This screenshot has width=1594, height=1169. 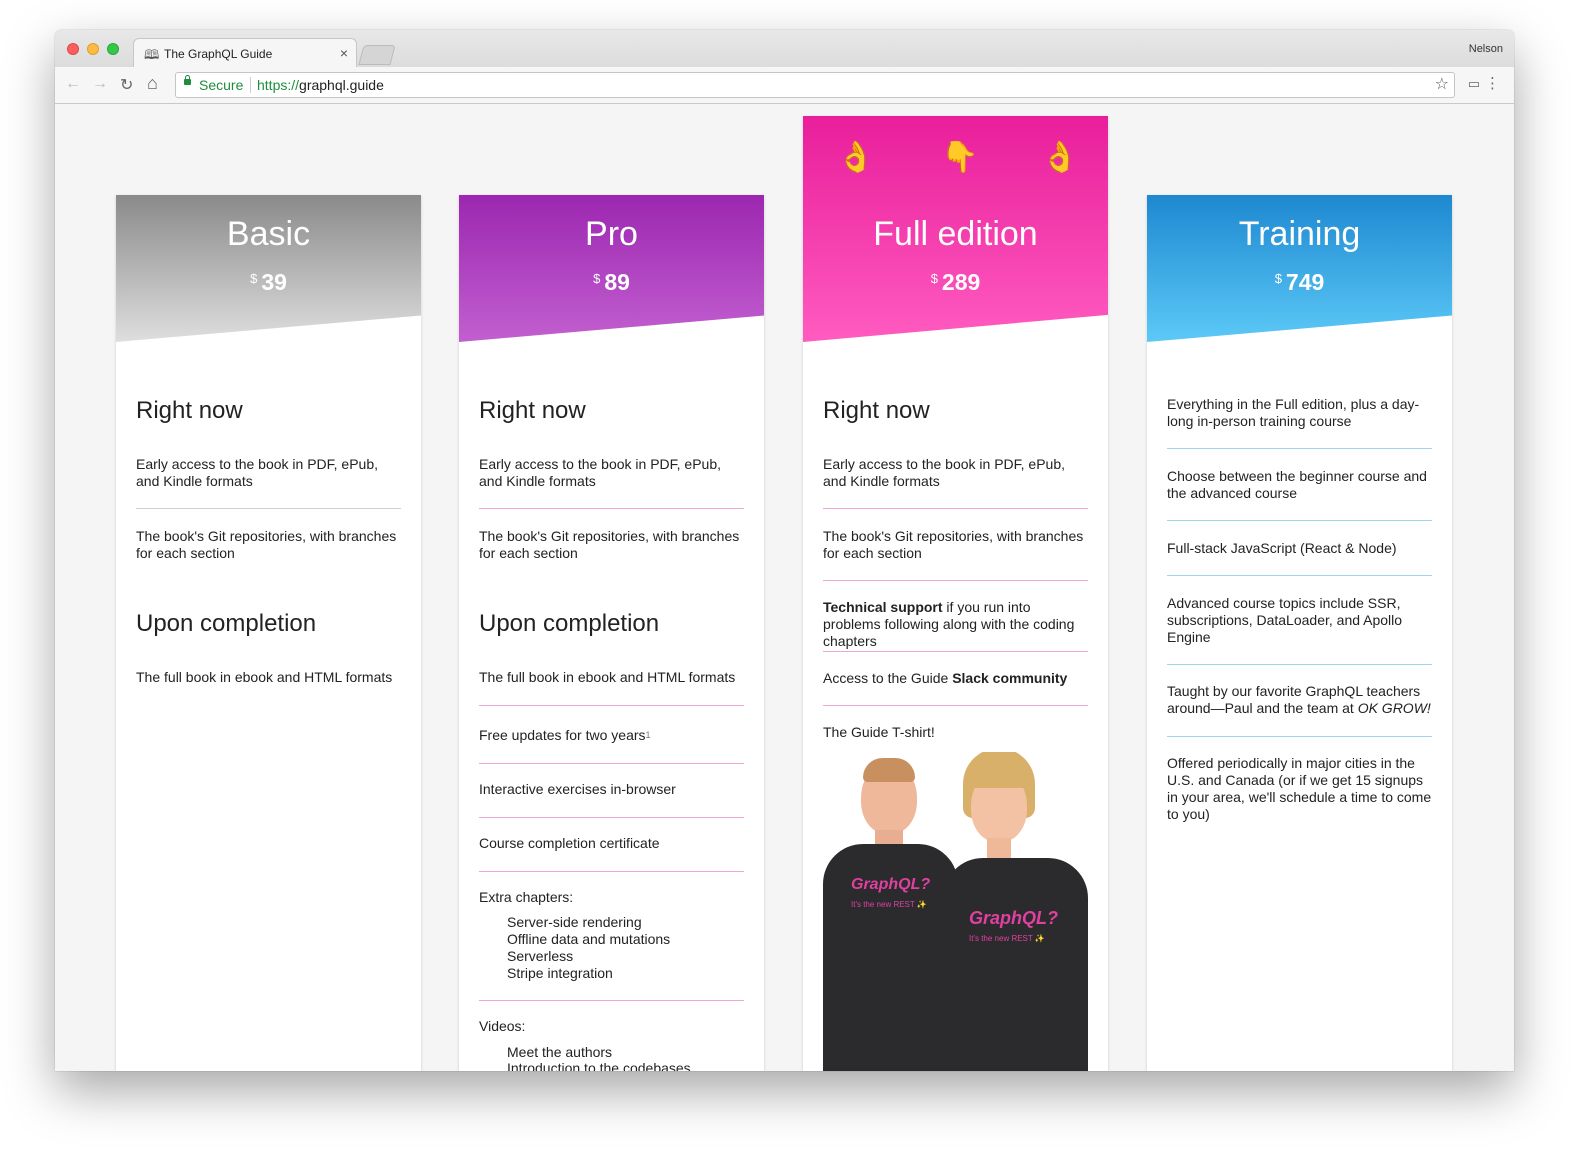 I want to click on home-icon: ⌂, so click(x=152, y=83).